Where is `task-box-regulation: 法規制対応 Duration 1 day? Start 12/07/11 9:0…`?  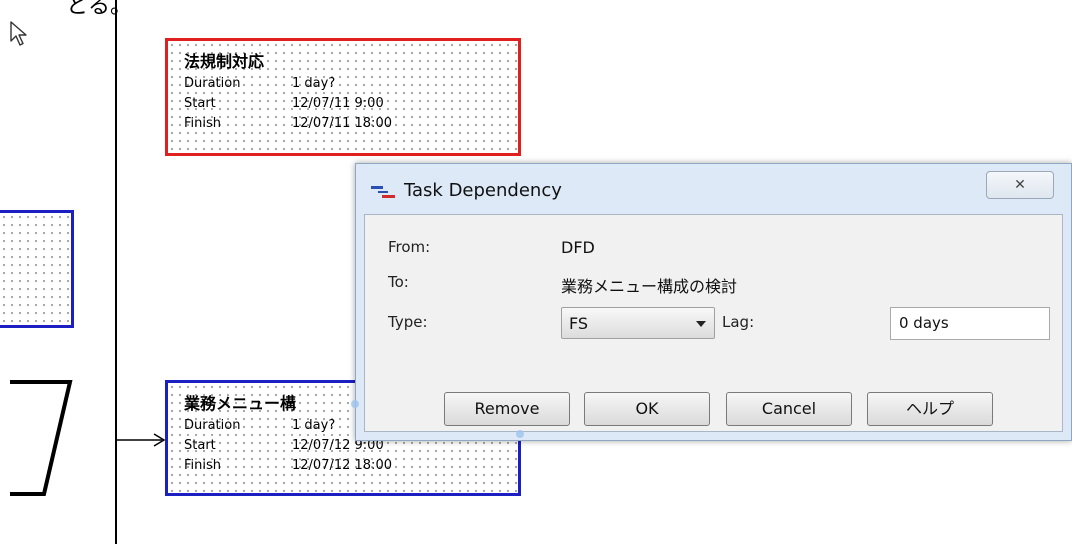 task-box-regulation: 法規制対応 Duration 1 day? Start 12/07/11 9:0… is located at coordinates (343, 97).